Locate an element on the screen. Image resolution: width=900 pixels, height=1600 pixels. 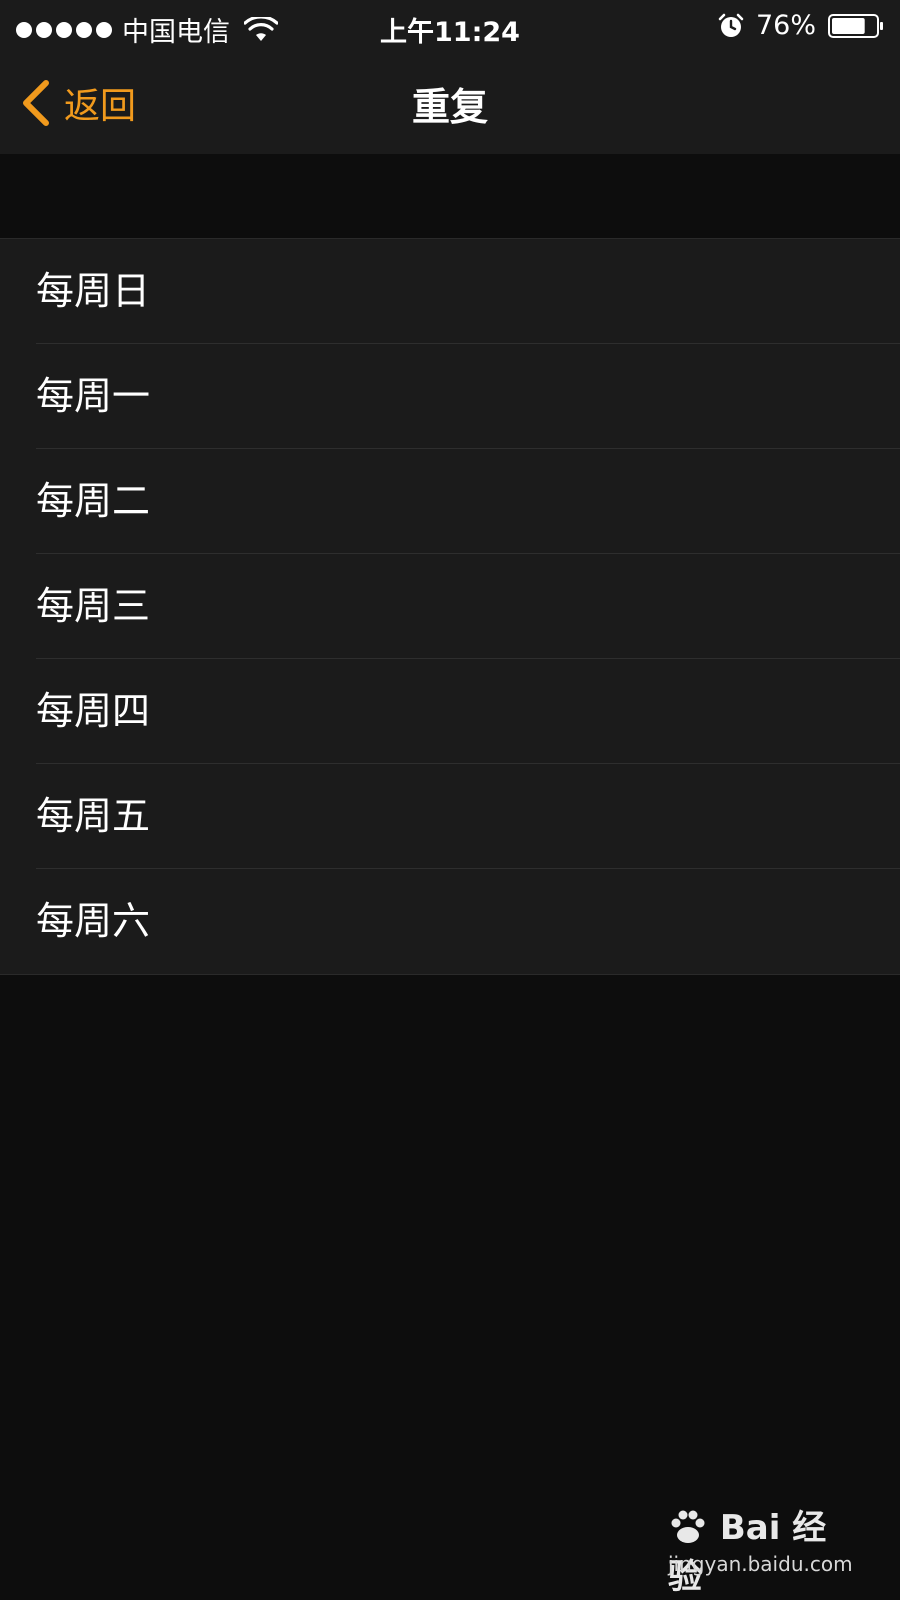
page-title: 重复 is located at coordinates (449, 107).